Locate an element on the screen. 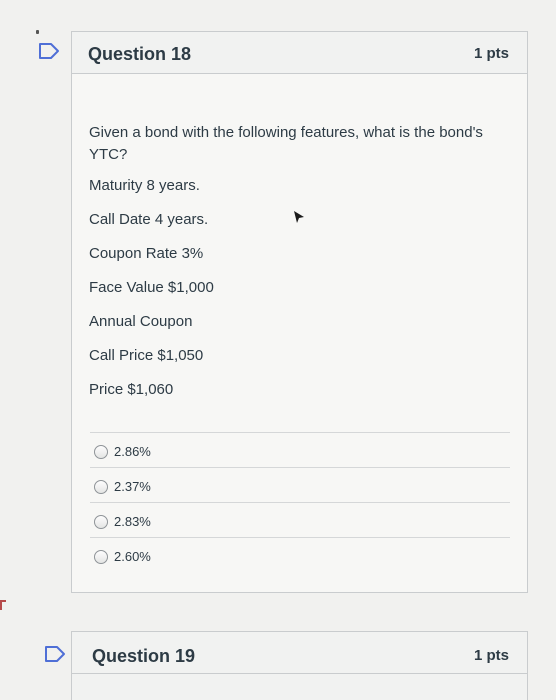  feature-maturity: Maturity 8 years. is located at coordinates (144, 185).